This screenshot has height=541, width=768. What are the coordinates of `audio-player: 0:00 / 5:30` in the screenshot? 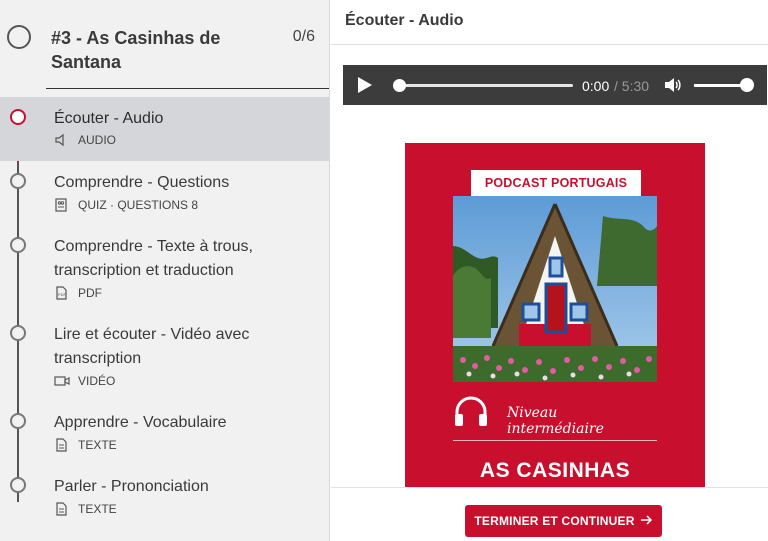 It's located at (555, 85).